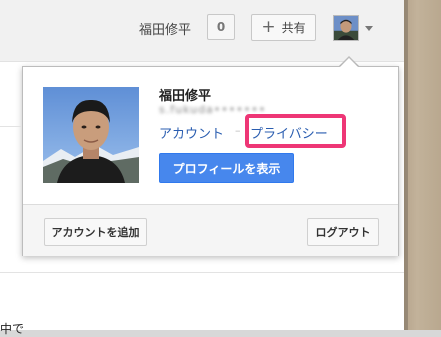 Image resolution: width=441 pixels, height=337 pixels. I want to click on desktop-background, so click(422, 165).